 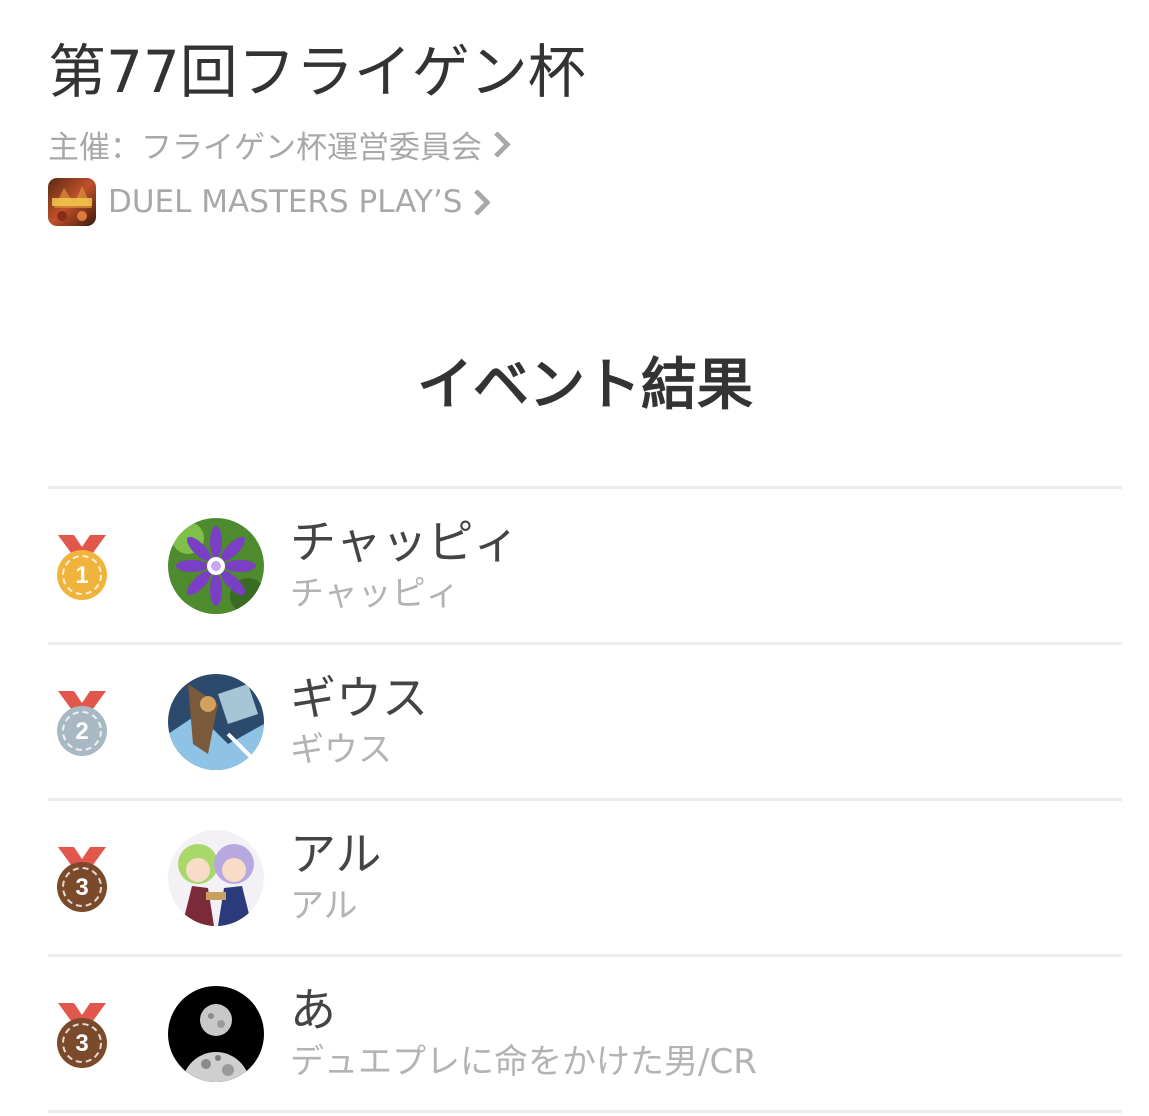 I want to click on silver-medal-icon: 2, so click(x=82, y=723).